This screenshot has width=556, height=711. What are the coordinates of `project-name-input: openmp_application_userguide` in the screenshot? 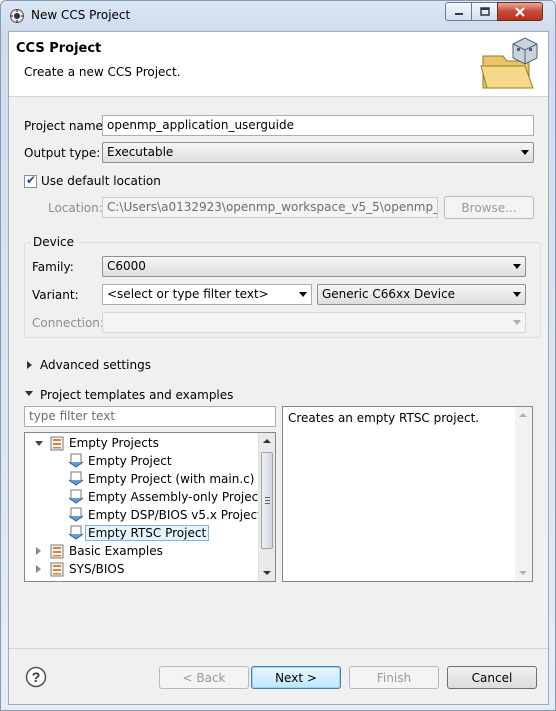 It's located at (318, 125).